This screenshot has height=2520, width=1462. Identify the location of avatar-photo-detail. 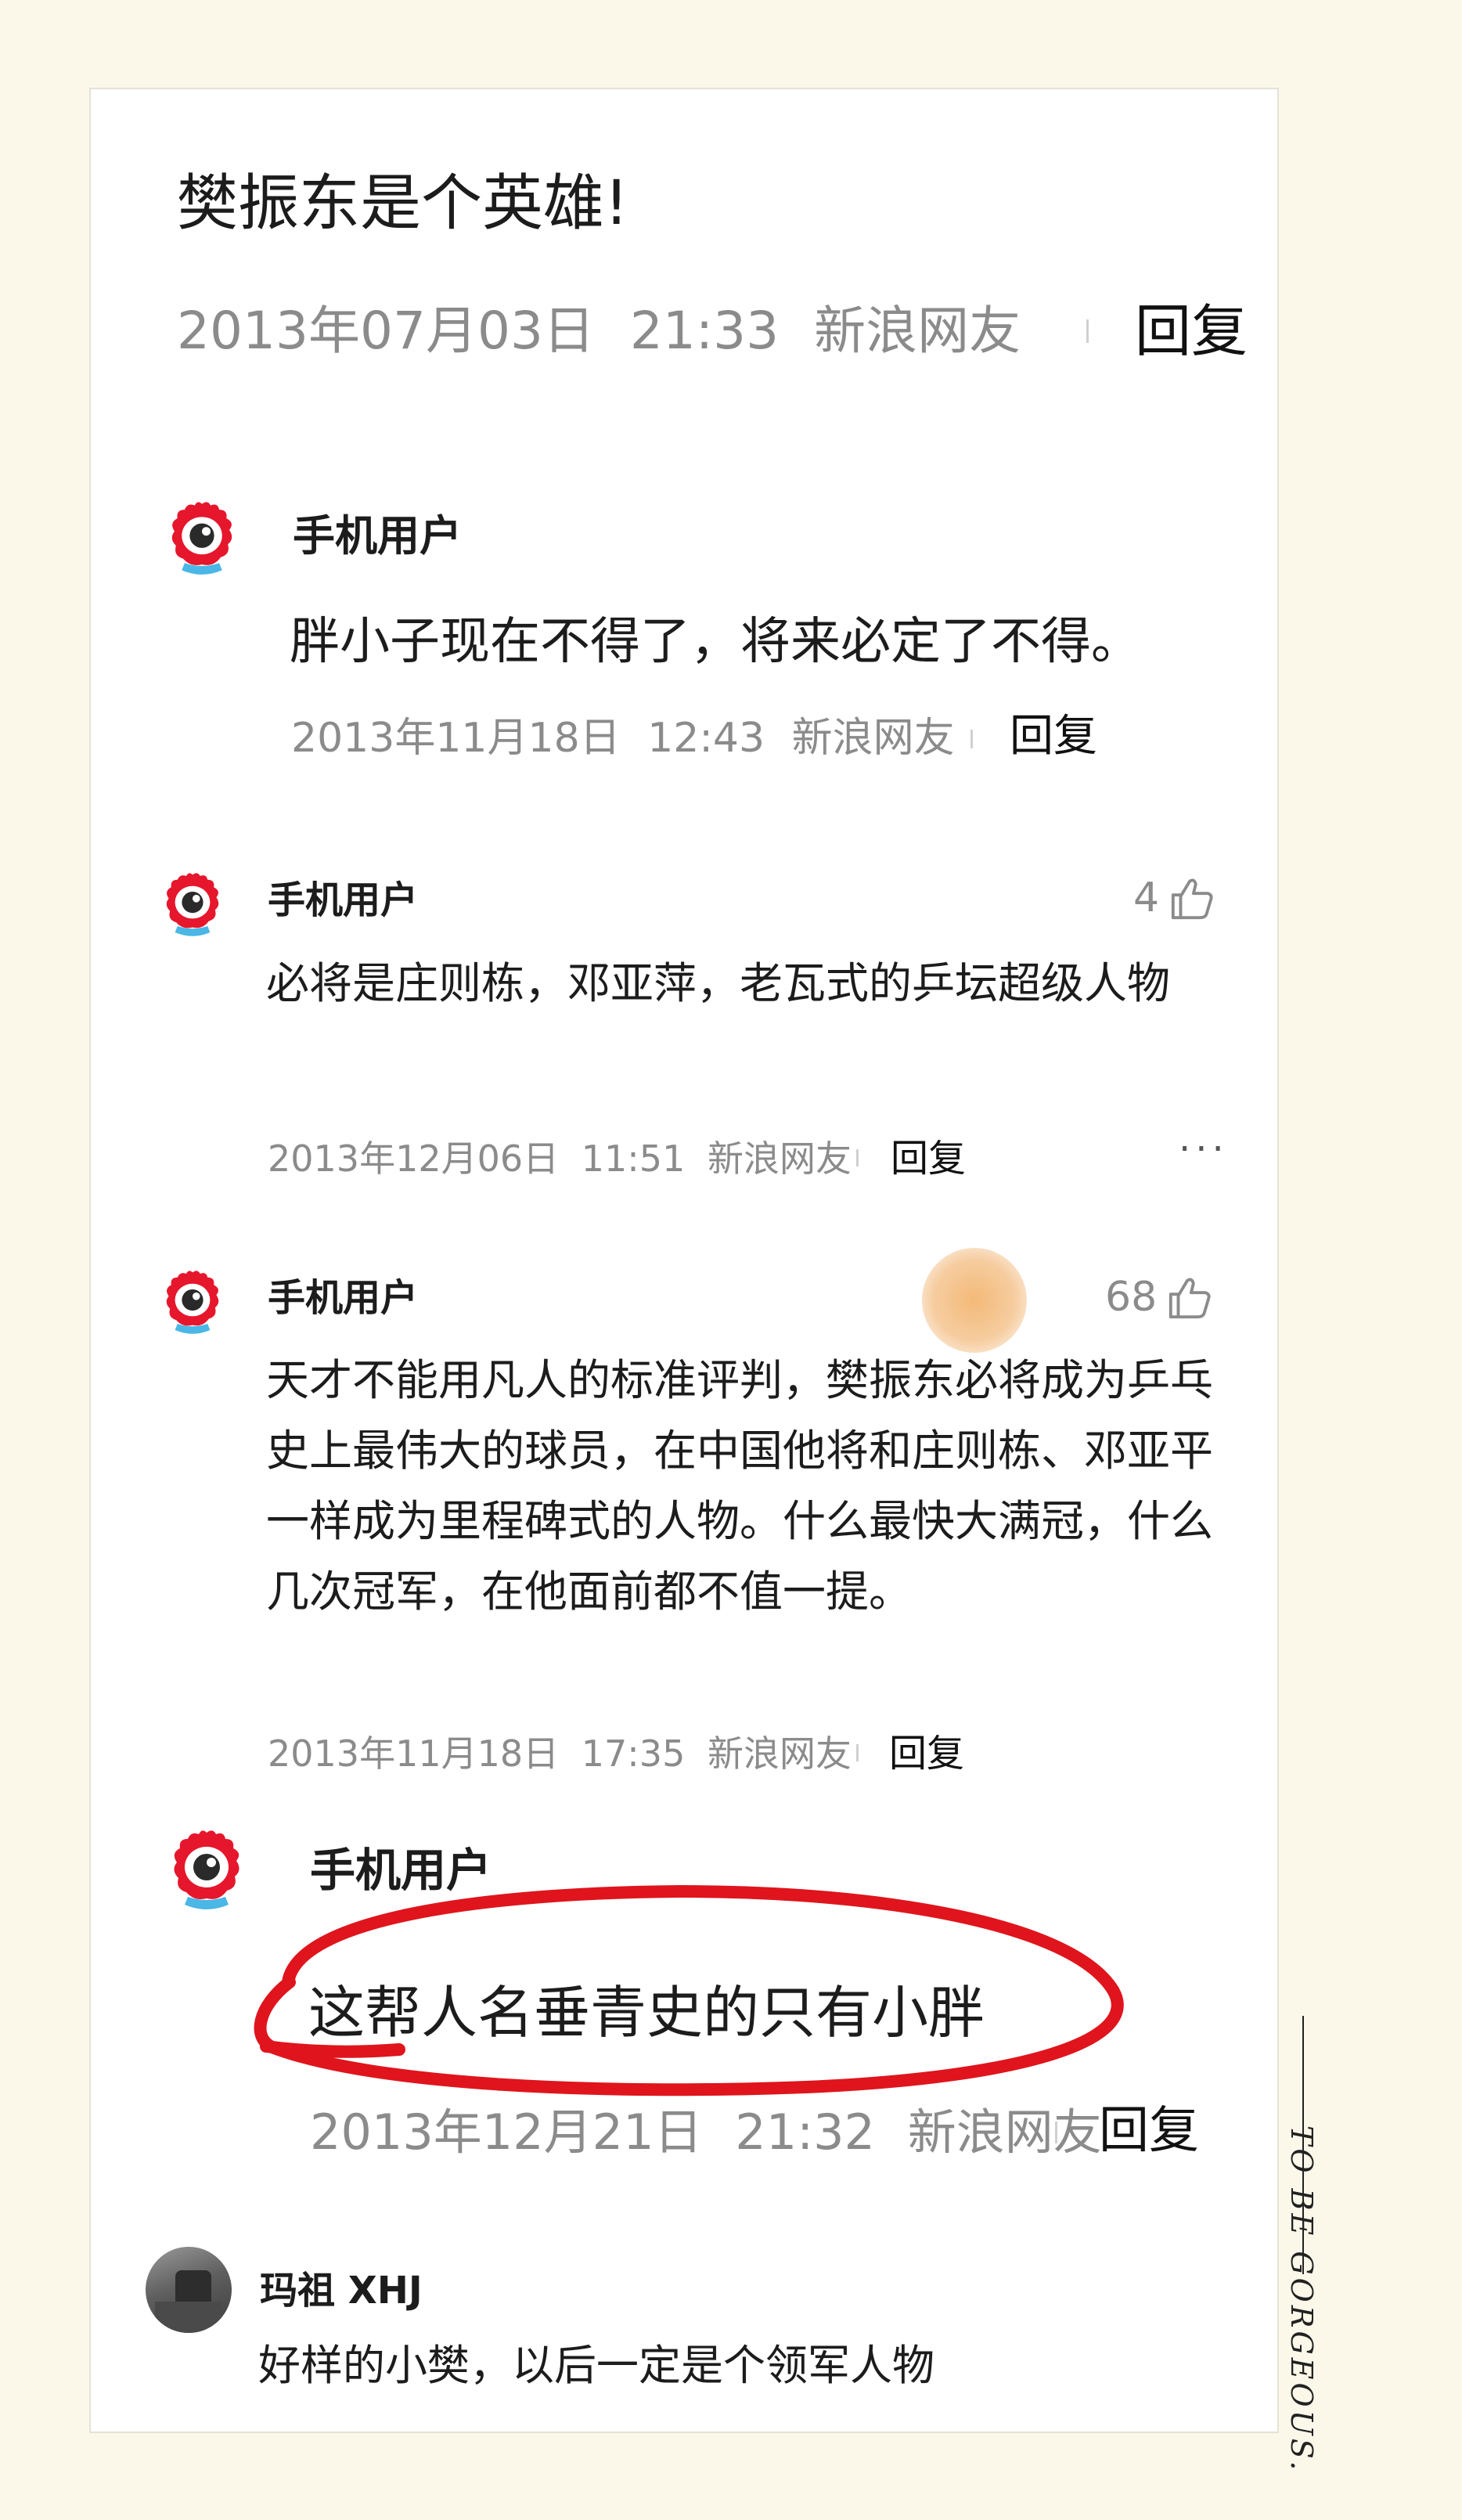
(189, 2317).